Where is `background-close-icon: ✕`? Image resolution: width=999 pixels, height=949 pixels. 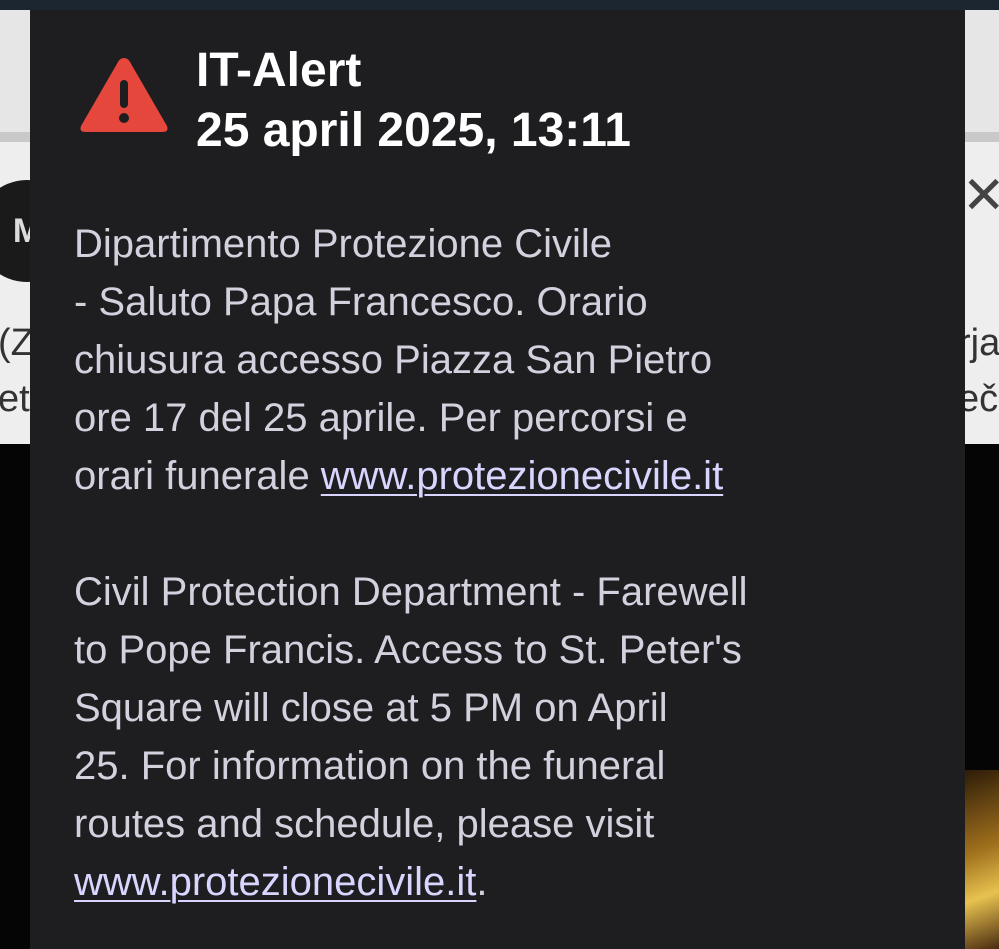 background-close-icon: ✕ is located at coordinates (980, 196).